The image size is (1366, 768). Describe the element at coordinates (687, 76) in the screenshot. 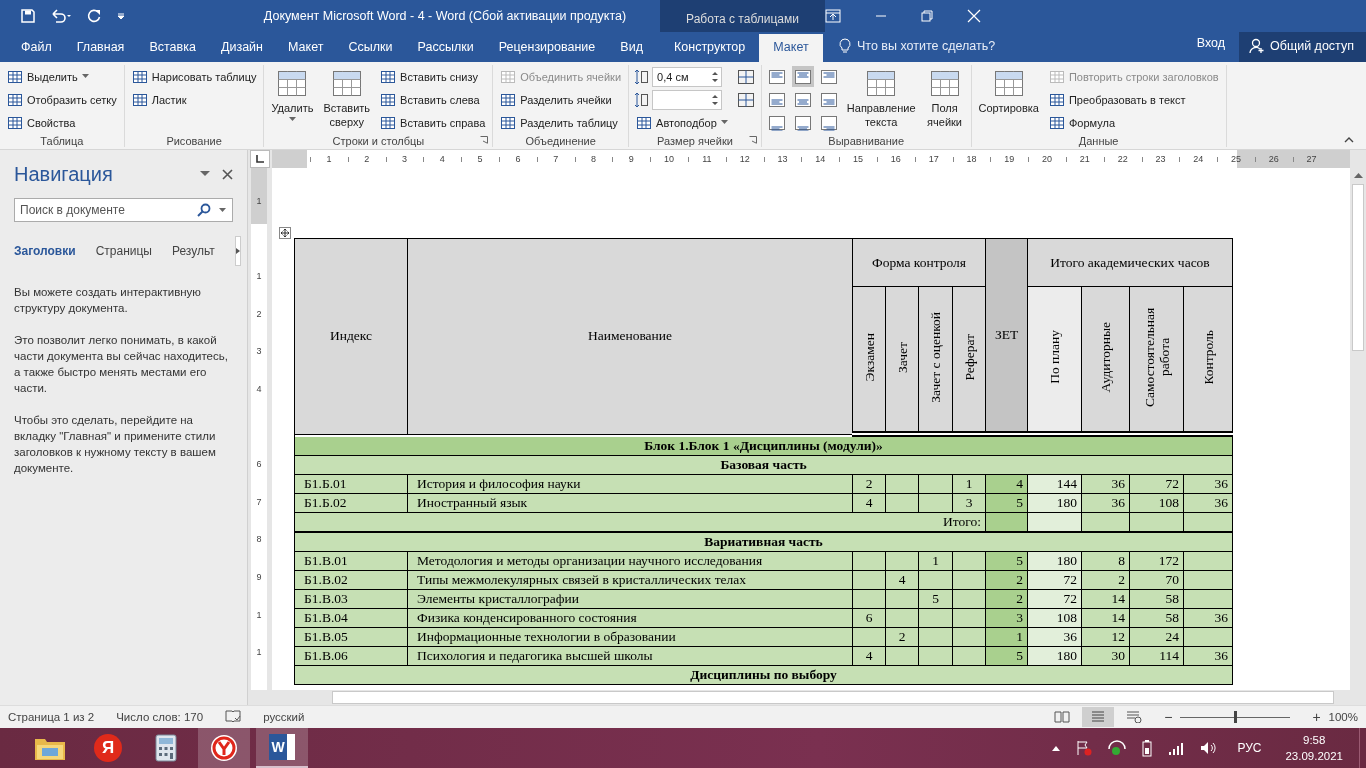

I see `spin-field: 0,4 см` at that location.